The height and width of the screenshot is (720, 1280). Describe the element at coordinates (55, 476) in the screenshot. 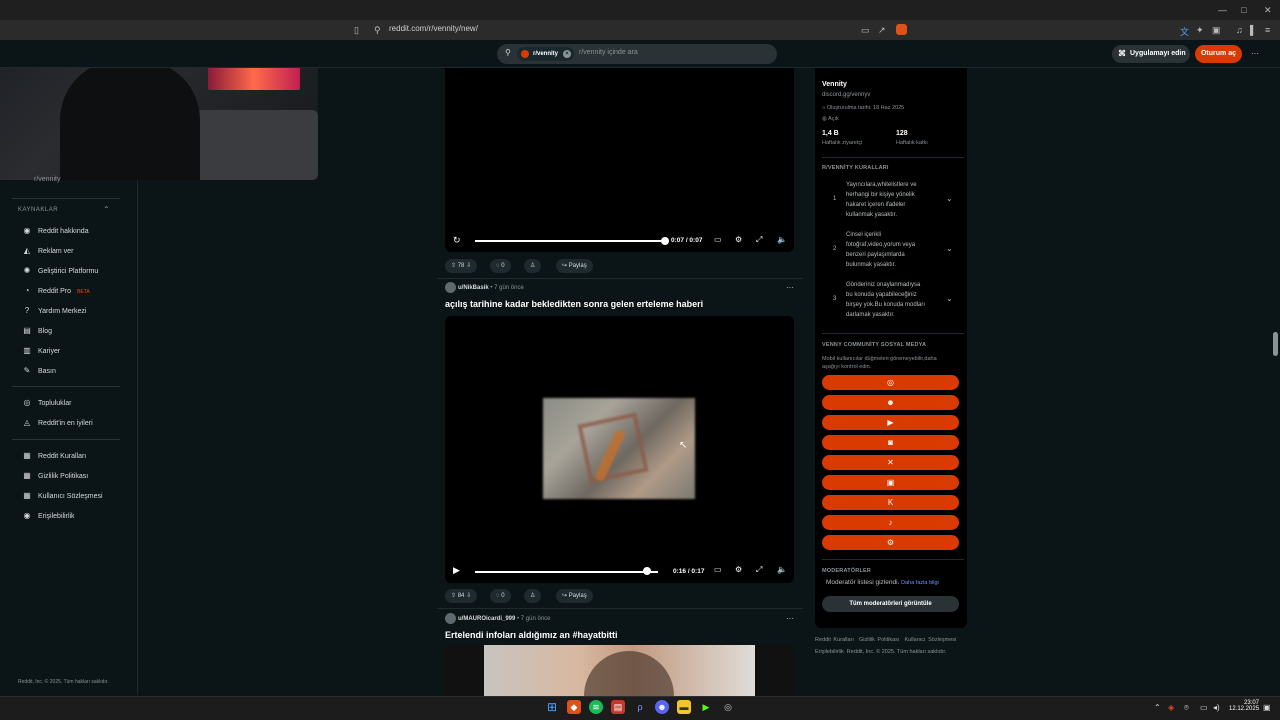

I see `sidebar-item-privacy: ▦ Gizlilik Politikası` at that location.